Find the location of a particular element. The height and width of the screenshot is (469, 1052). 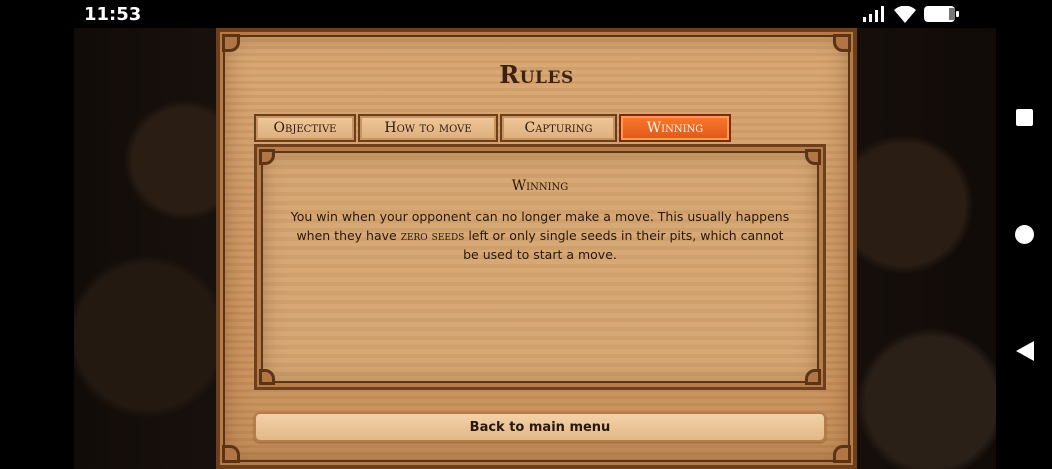

back-button is located at coordinates (1025, 351).